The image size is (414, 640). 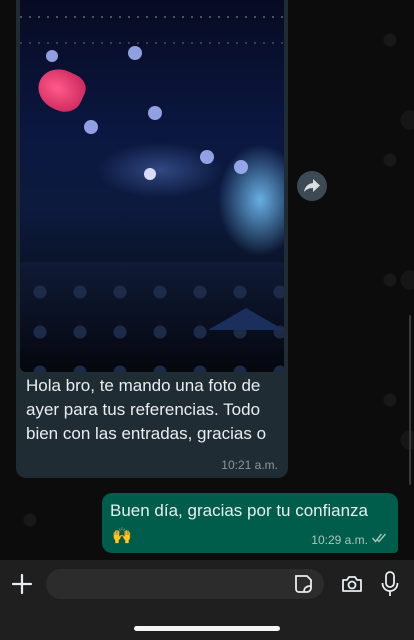 What do you see at coordinates (249, 465) in the screenshot?
I see `incoming-message-time: 10:21 a.m.` at bounding box center [249, 465].